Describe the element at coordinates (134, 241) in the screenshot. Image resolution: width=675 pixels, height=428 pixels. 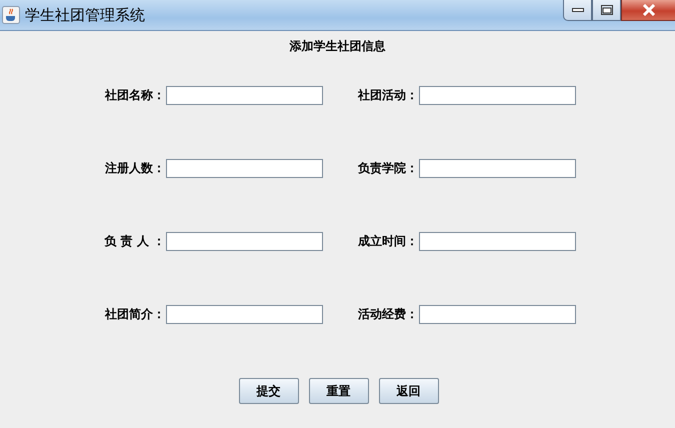
I see `field-label: 负 责 人 ：` at that location.